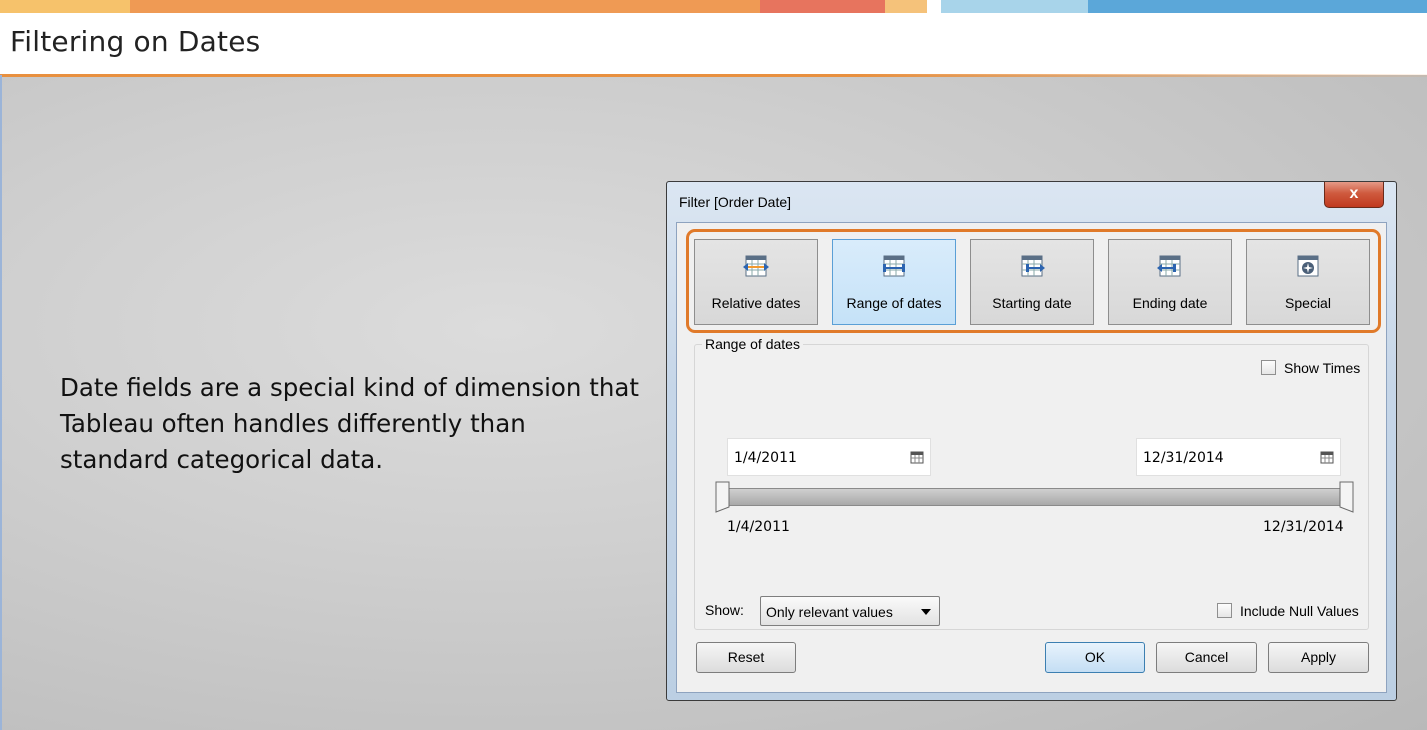 Image resolution: width=1427 pixels, height=730 pixels. Describe the element at coordinates (713, 75) in the screenshot. I see `header-divider` at that location.